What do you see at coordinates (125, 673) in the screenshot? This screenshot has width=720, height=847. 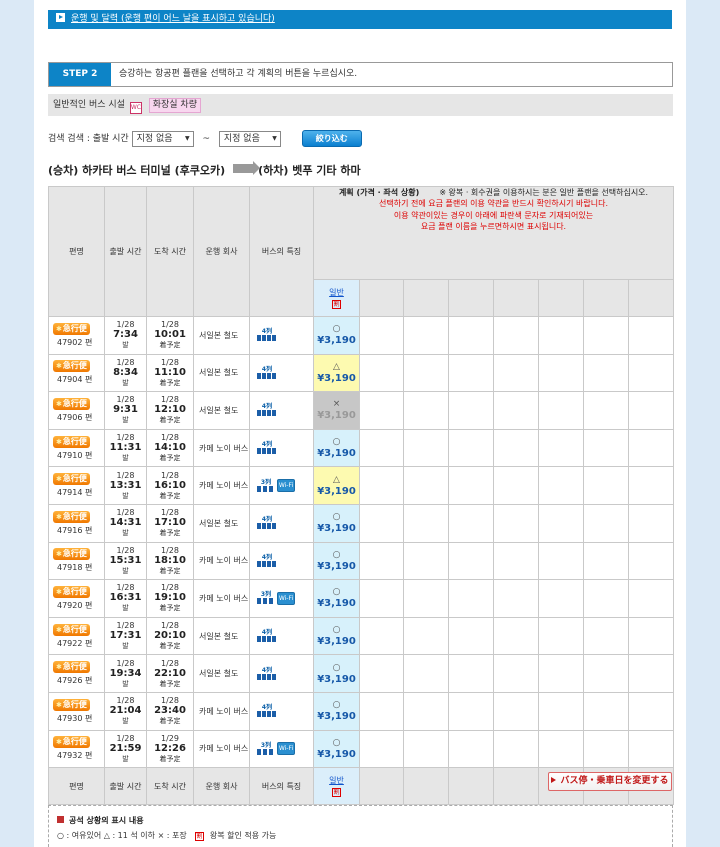 I see `dep-time: 19:34` at bounding box center [125, 673].